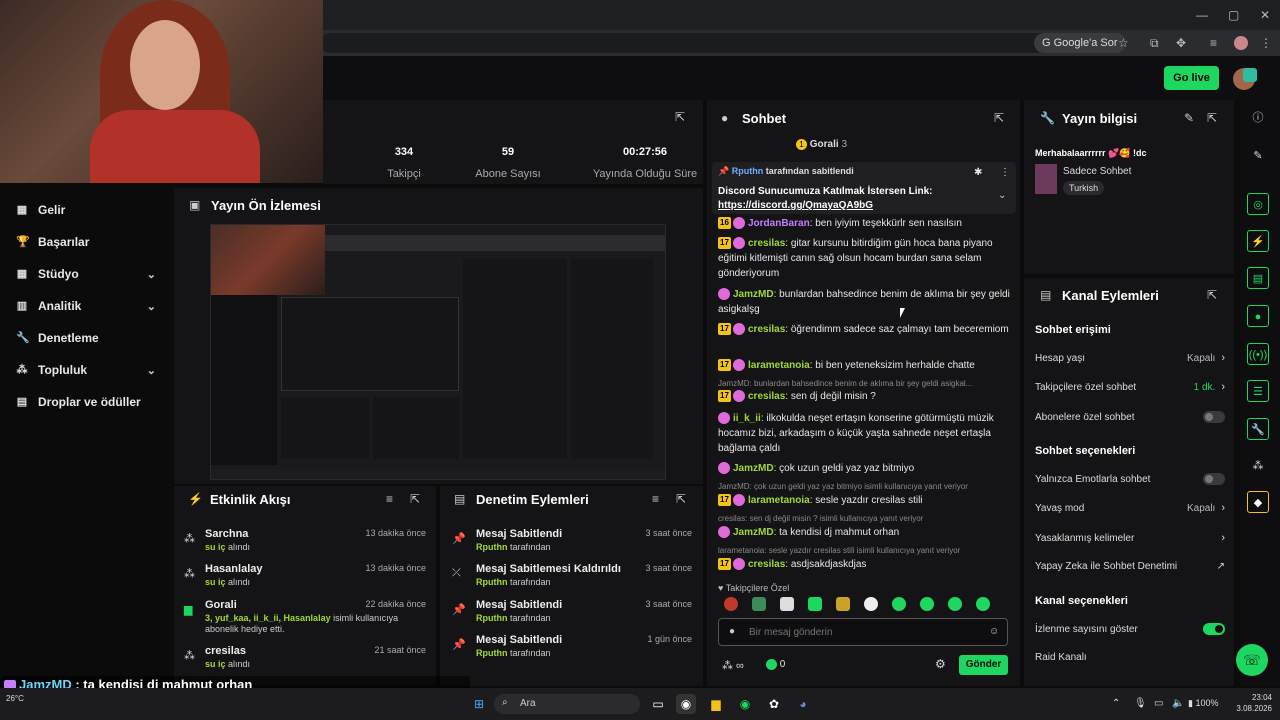 The width and height of the screenshot is (1280, 720). I want to click on clock: 23:04 3.08.2026, so click(1254, 703).